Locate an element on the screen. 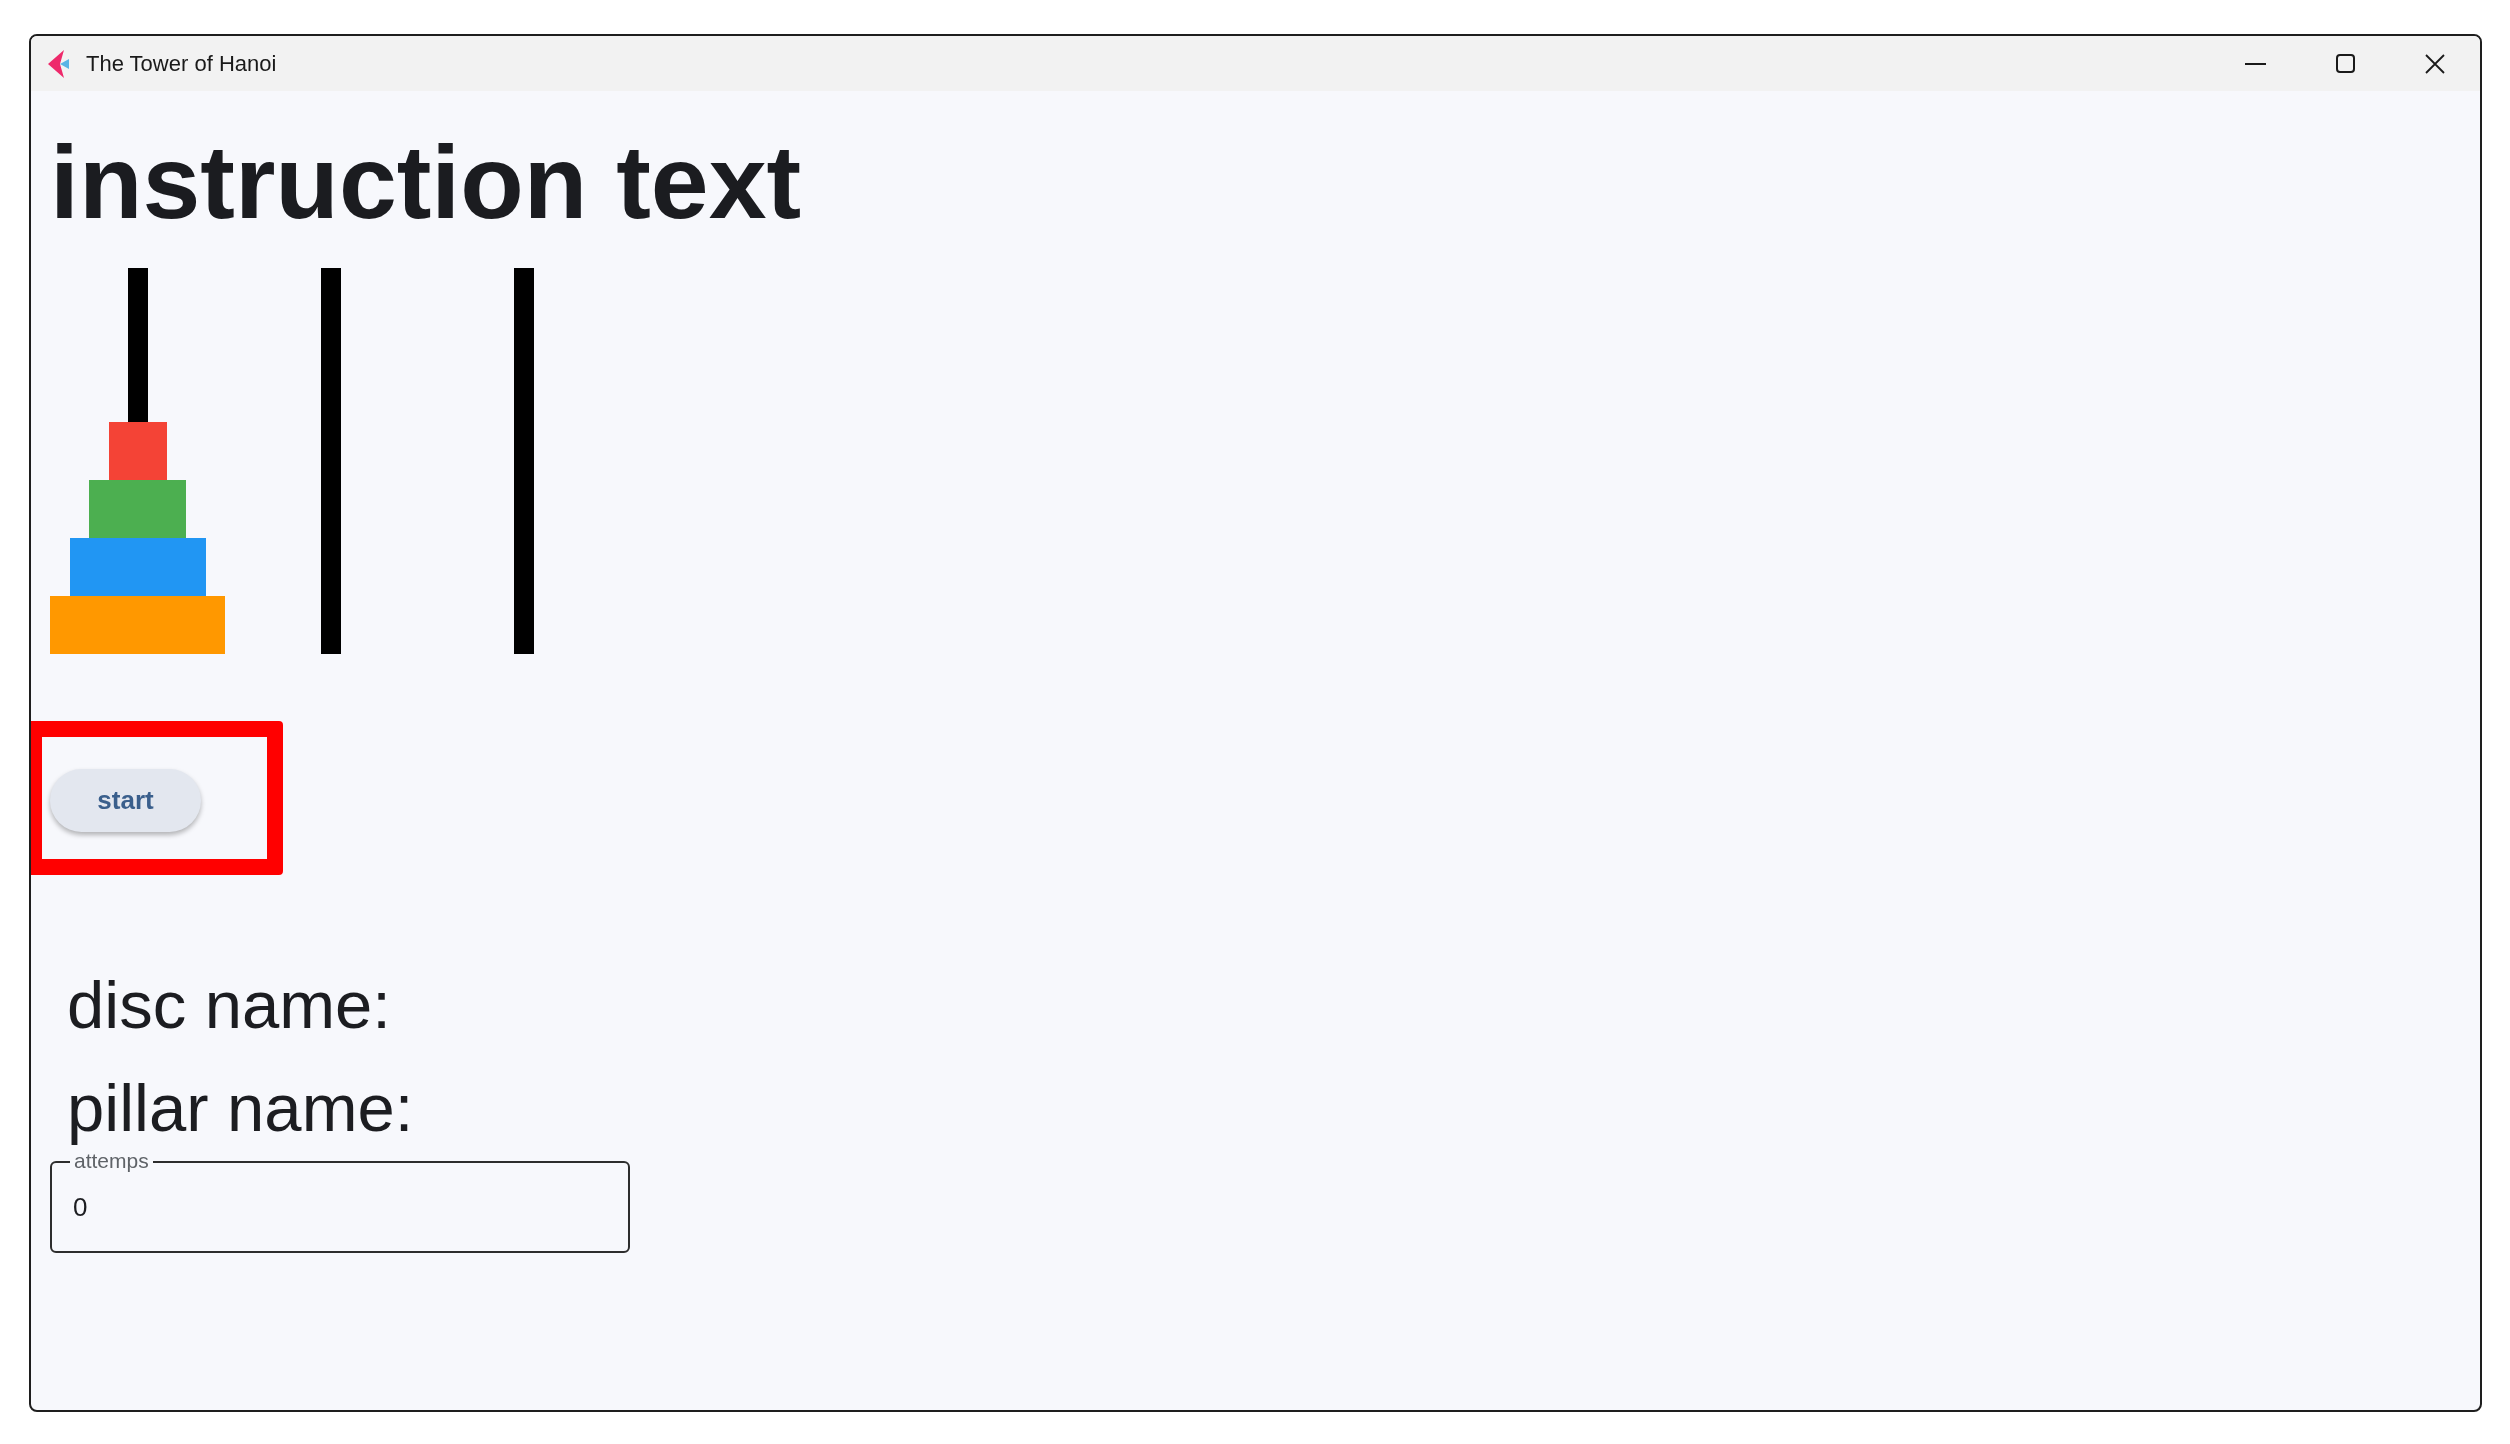 This screenshot has width=2510, height=1444. app-icon is located at coordinates (58, 63).